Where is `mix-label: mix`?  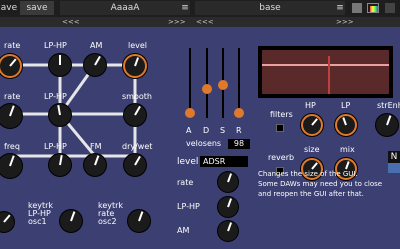
mix-label: mix is located at coordinates (347, 149).